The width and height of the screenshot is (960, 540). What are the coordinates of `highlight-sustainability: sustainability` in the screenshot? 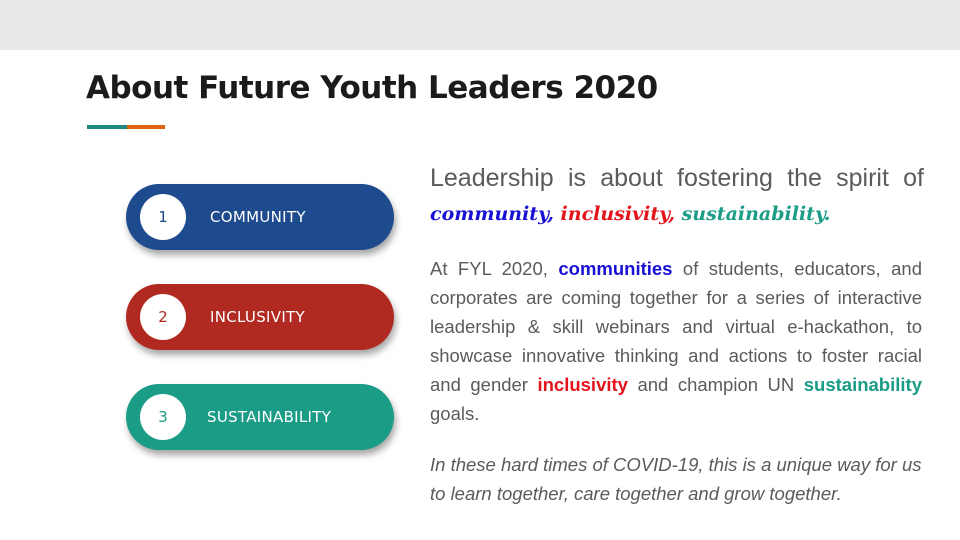 It's located at (862, 384).